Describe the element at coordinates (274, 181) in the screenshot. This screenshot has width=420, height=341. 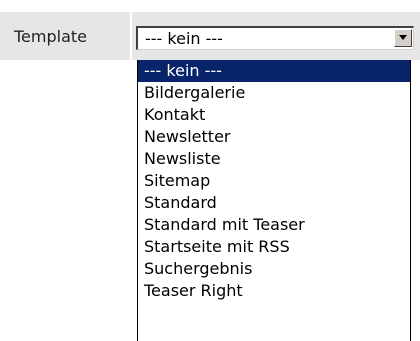
I see `dropdown-option-sitemap: Sitemap` at that location.